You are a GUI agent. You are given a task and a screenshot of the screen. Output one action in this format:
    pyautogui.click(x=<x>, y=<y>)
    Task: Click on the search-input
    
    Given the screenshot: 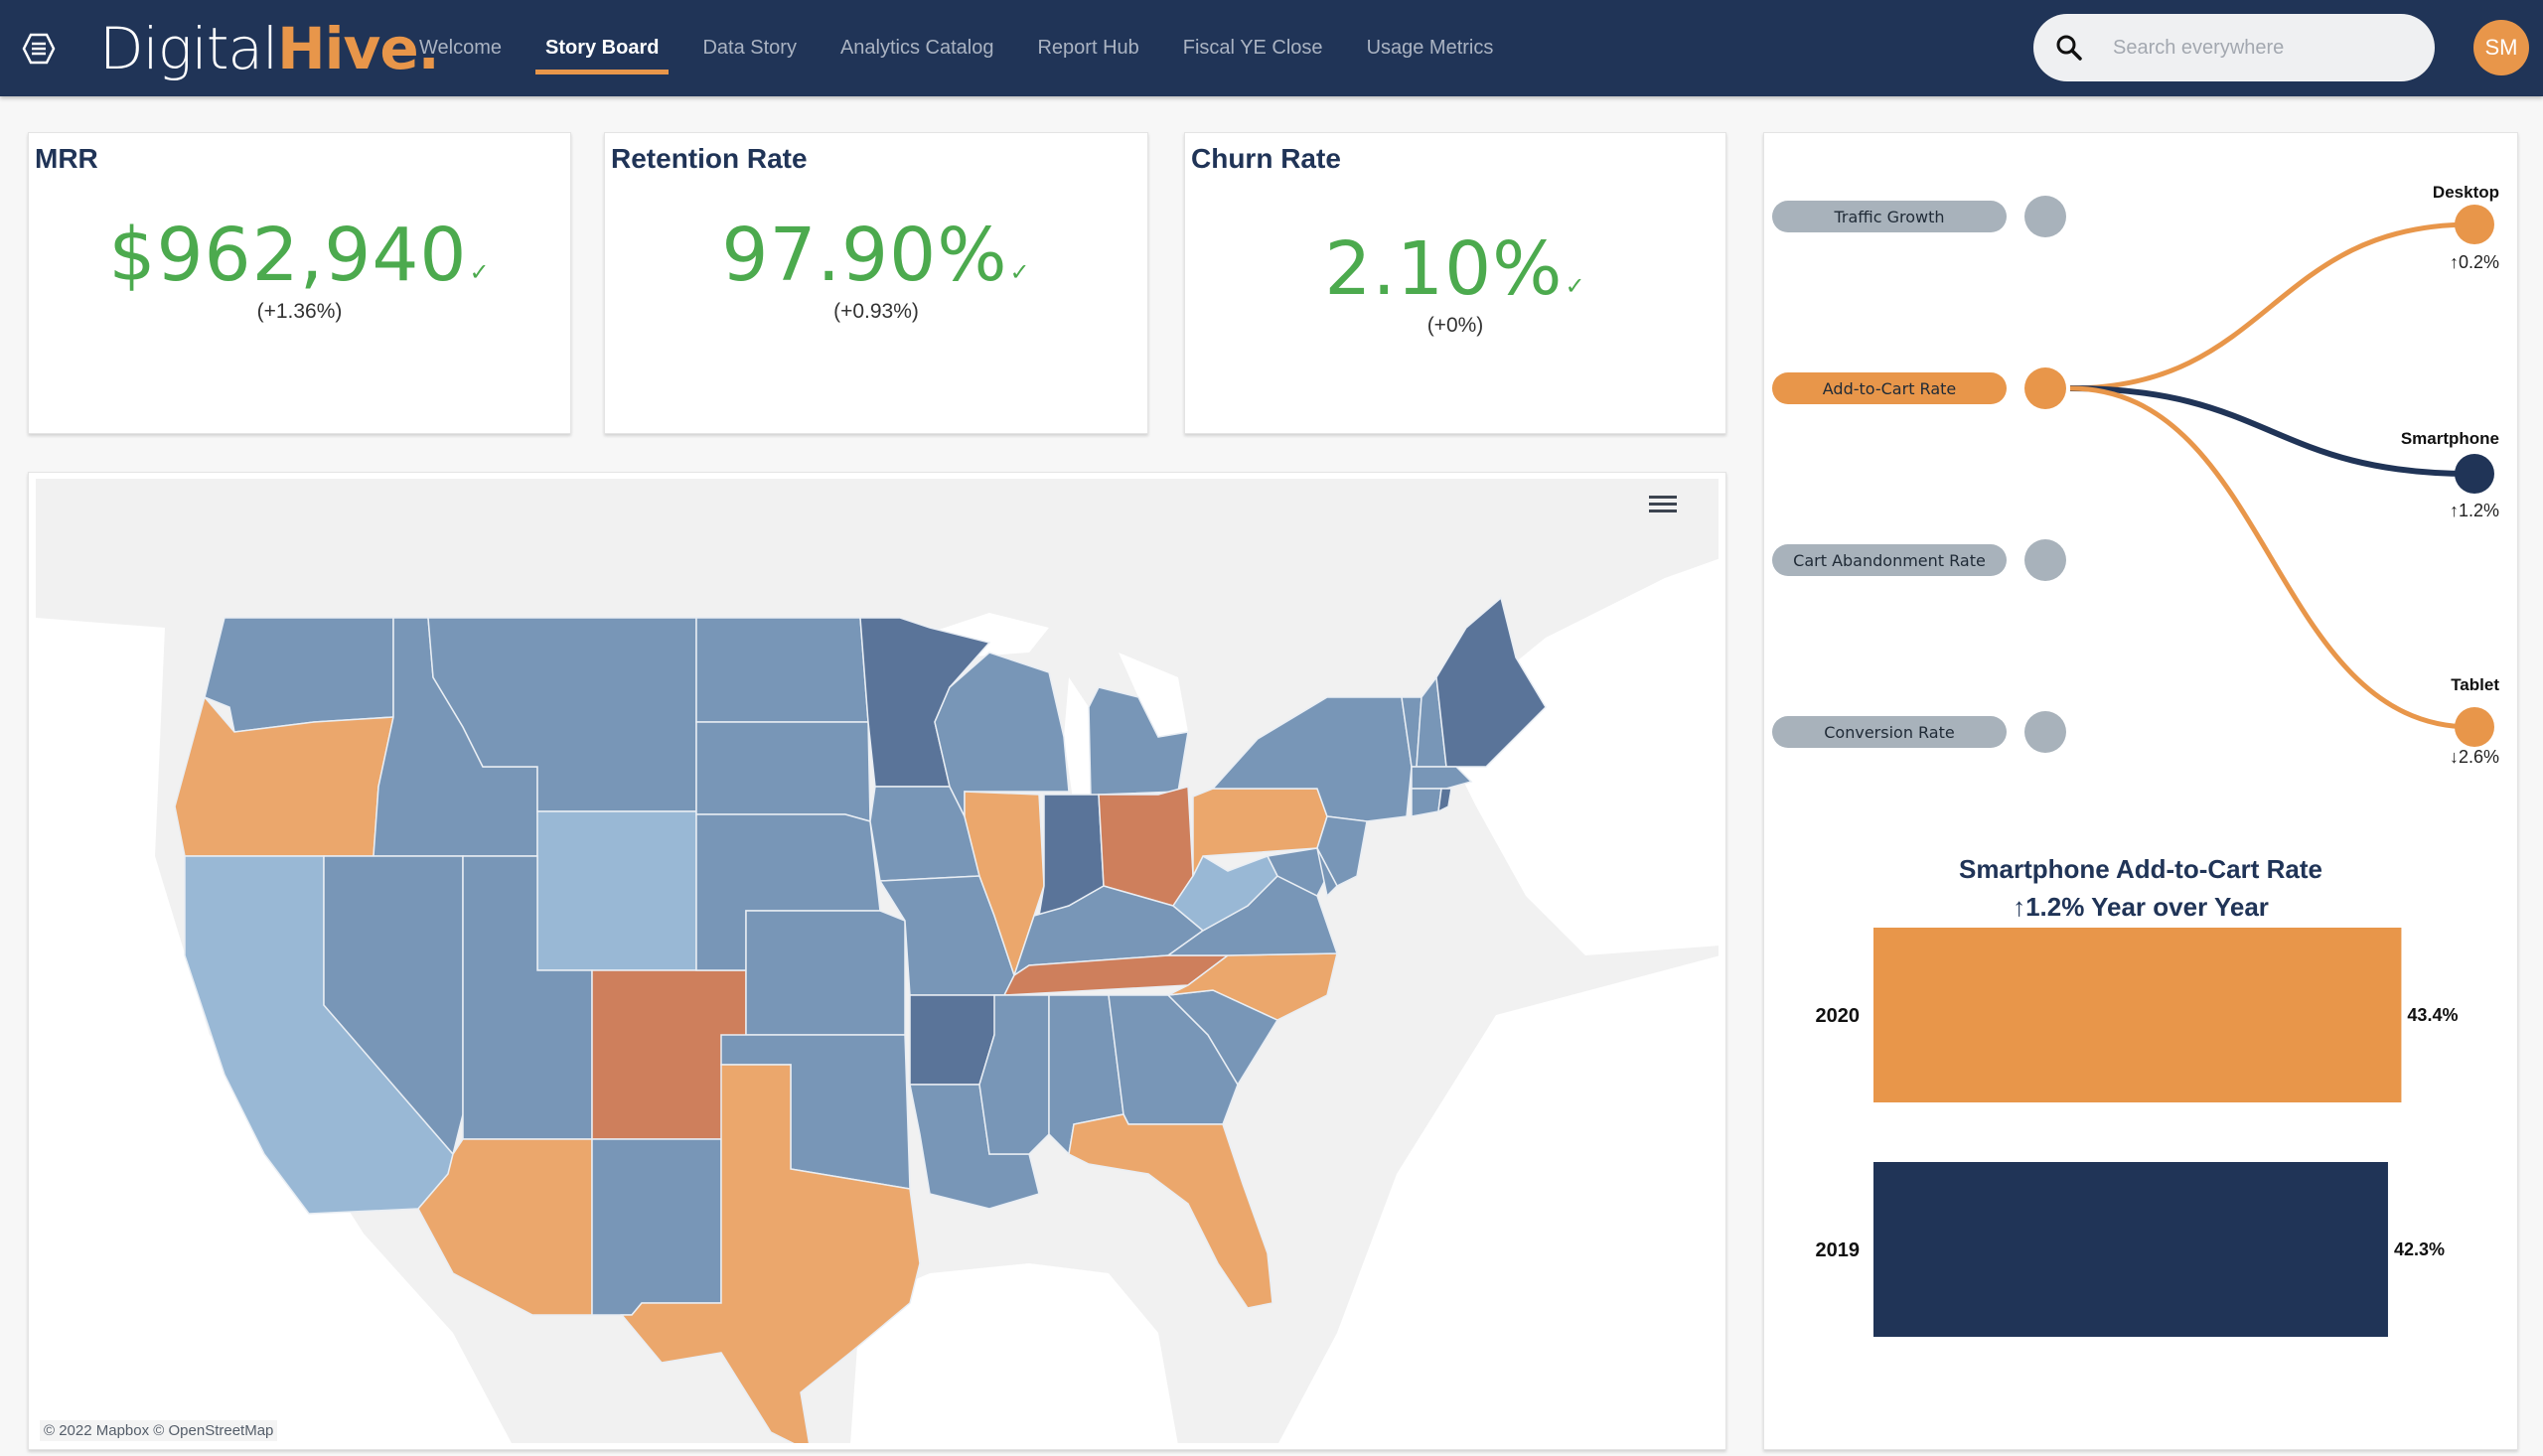 What is the action you would take?
    pyautogui.click(x=2262, y=47)
    